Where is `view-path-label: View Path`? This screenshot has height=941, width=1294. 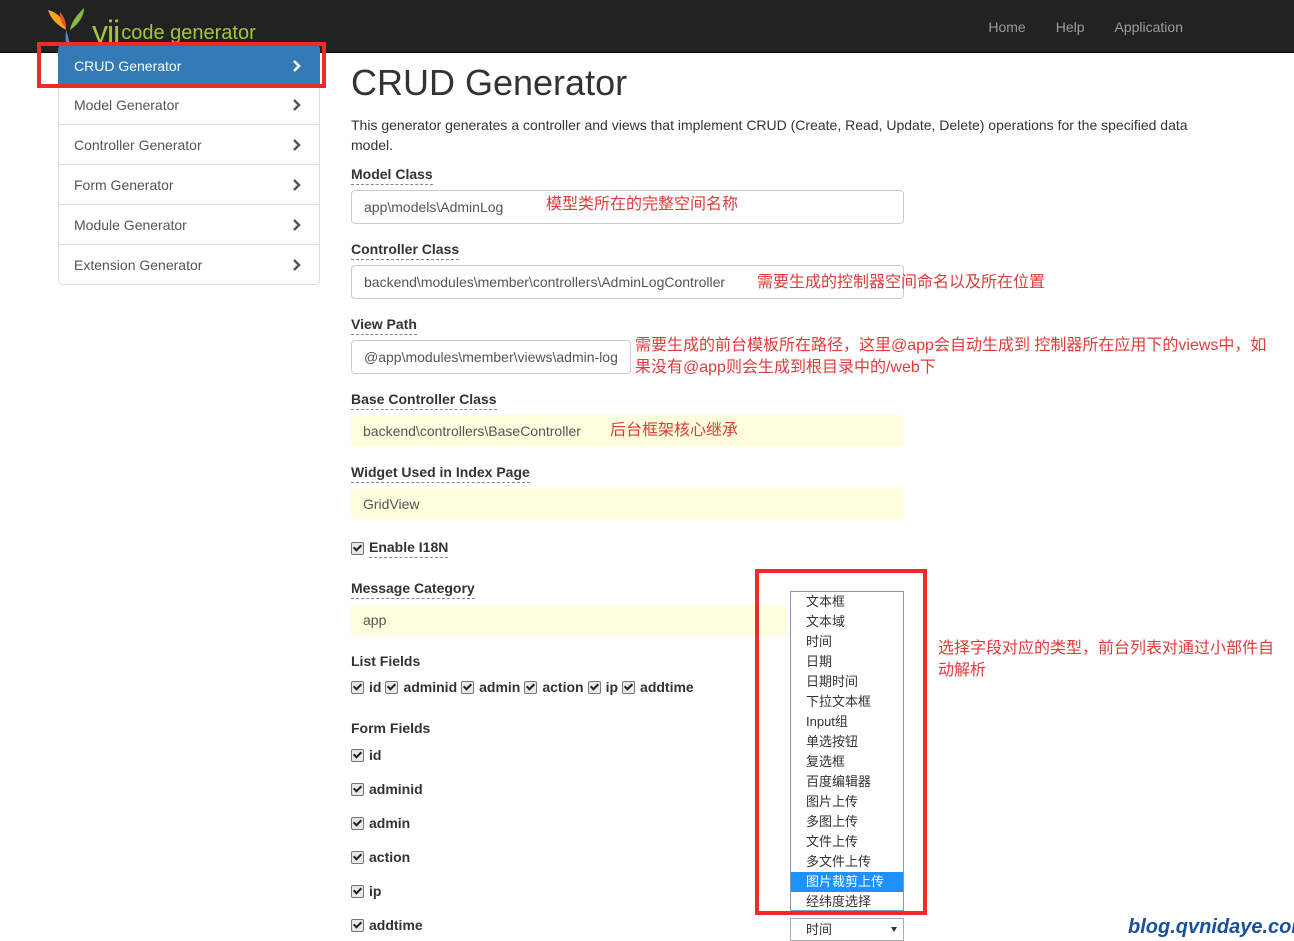
view-path-label: View Path is located at coordinates (384, 325).